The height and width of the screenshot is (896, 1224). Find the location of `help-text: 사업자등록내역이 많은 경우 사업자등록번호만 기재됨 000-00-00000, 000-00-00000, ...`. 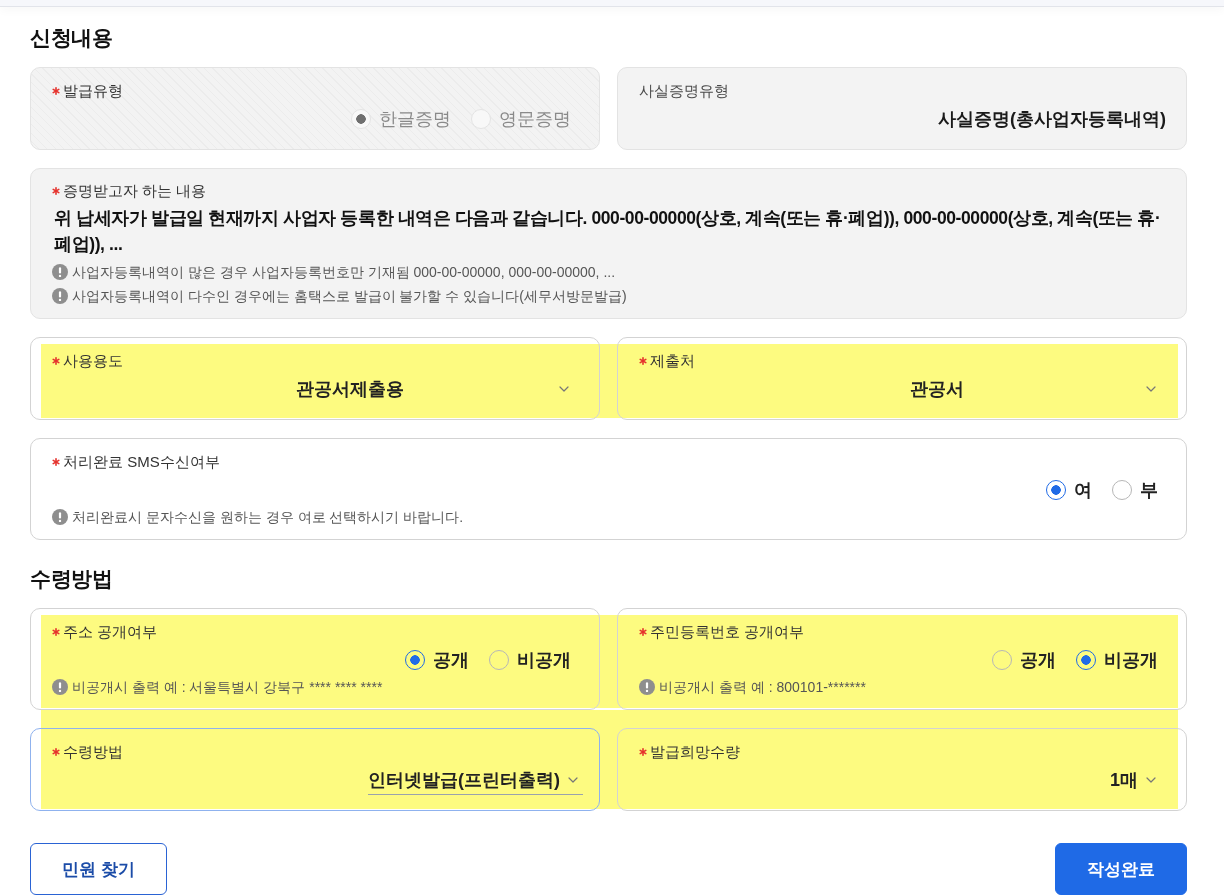

help-text: 사업자등록내역이 많은 경우 사업자등록번호만 기재됨 000-00-00000, 000-00-00000, ... is located at coordinates (344, 272).